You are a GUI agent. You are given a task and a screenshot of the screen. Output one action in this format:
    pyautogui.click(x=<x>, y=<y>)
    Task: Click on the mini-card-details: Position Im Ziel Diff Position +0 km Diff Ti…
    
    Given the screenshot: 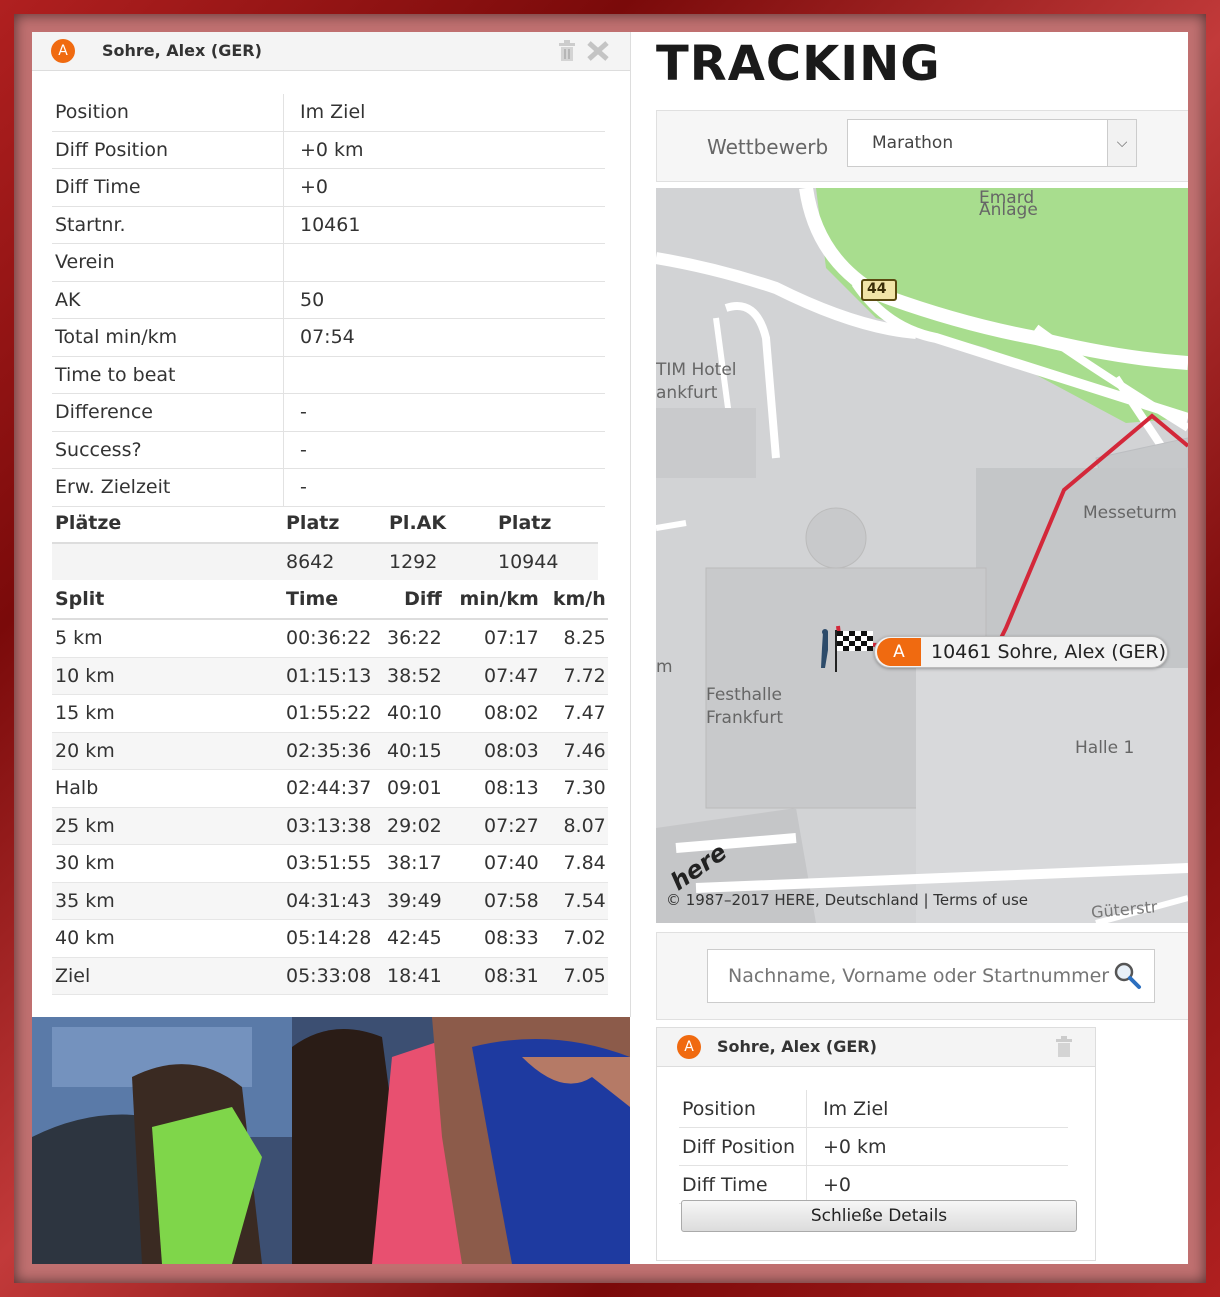 What is the action you would take?
    pyautogui.click(x=873, y=1147)
    